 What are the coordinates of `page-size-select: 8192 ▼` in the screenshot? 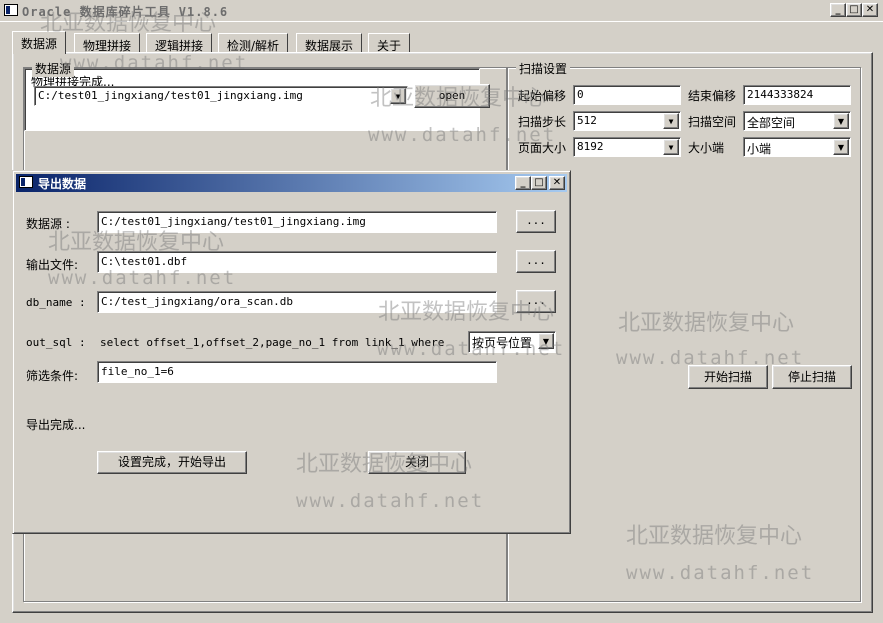 It's located at (627, 147).